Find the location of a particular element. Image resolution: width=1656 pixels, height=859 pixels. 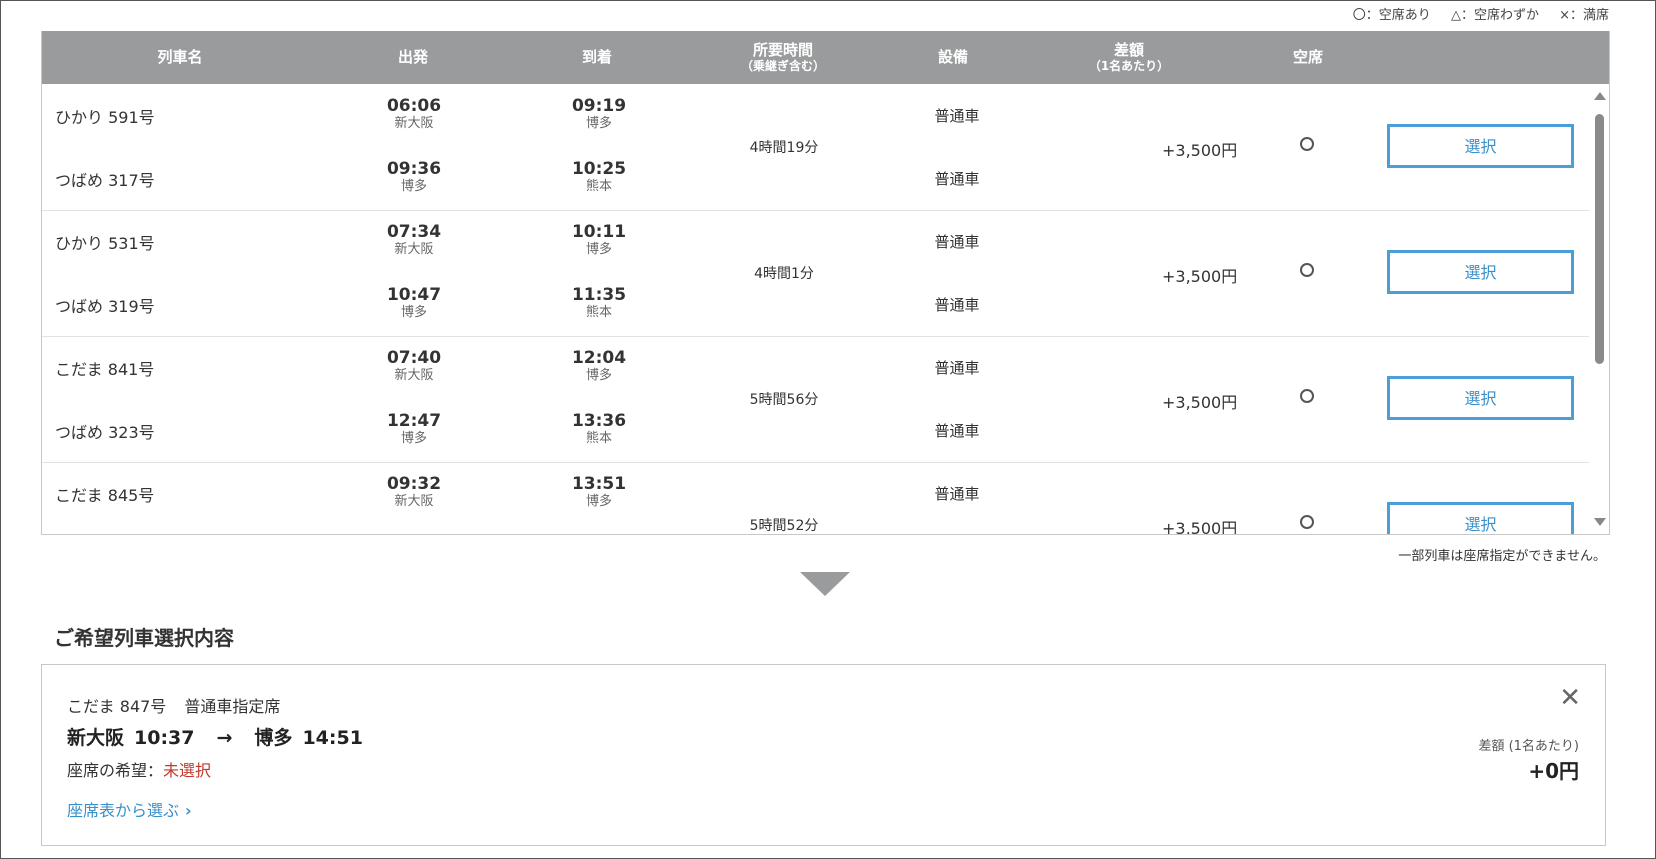

arrival: 13:36 熊本 is located at coordinates (599, 428).